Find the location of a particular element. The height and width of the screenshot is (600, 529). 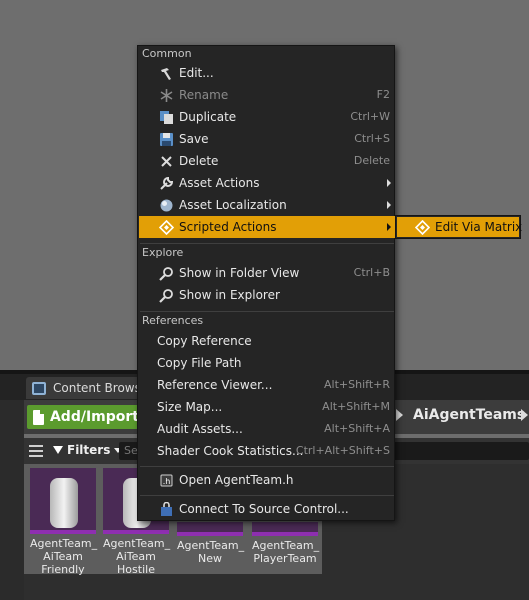

menu-item-reference-viewer: Reference Viewer... Alt+Shift+R is located at coordinates (267, 385).